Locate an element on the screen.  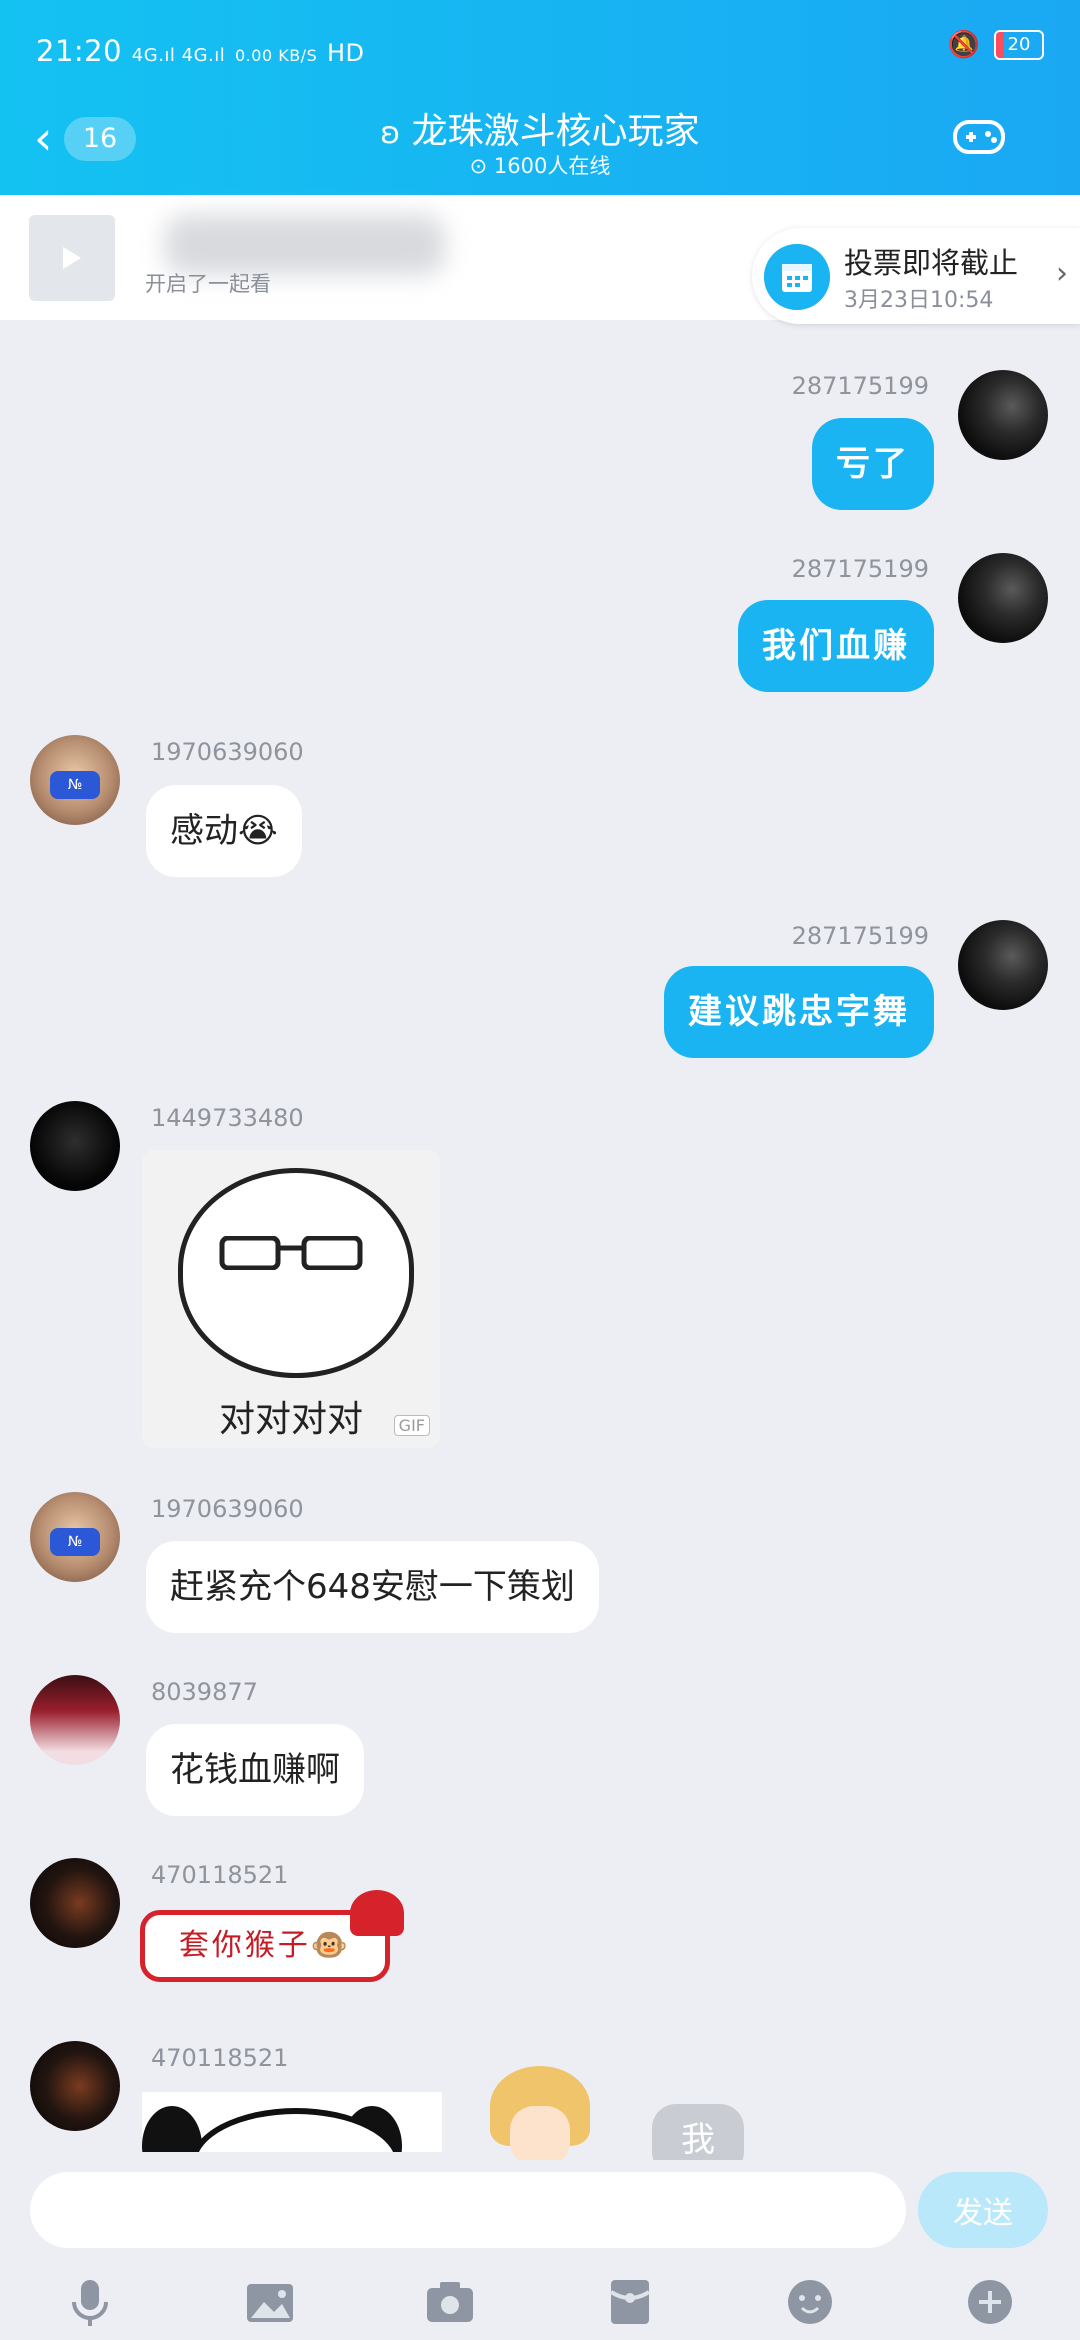
banner-sticker: 套你猴子🐵 is located at coordinates (268, 1947).